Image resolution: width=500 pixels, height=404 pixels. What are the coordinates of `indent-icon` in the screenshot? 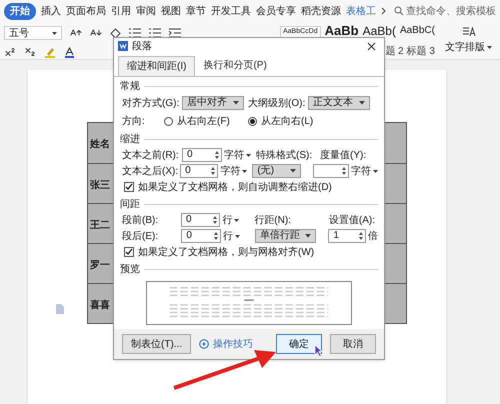 It's located at (175, 33).